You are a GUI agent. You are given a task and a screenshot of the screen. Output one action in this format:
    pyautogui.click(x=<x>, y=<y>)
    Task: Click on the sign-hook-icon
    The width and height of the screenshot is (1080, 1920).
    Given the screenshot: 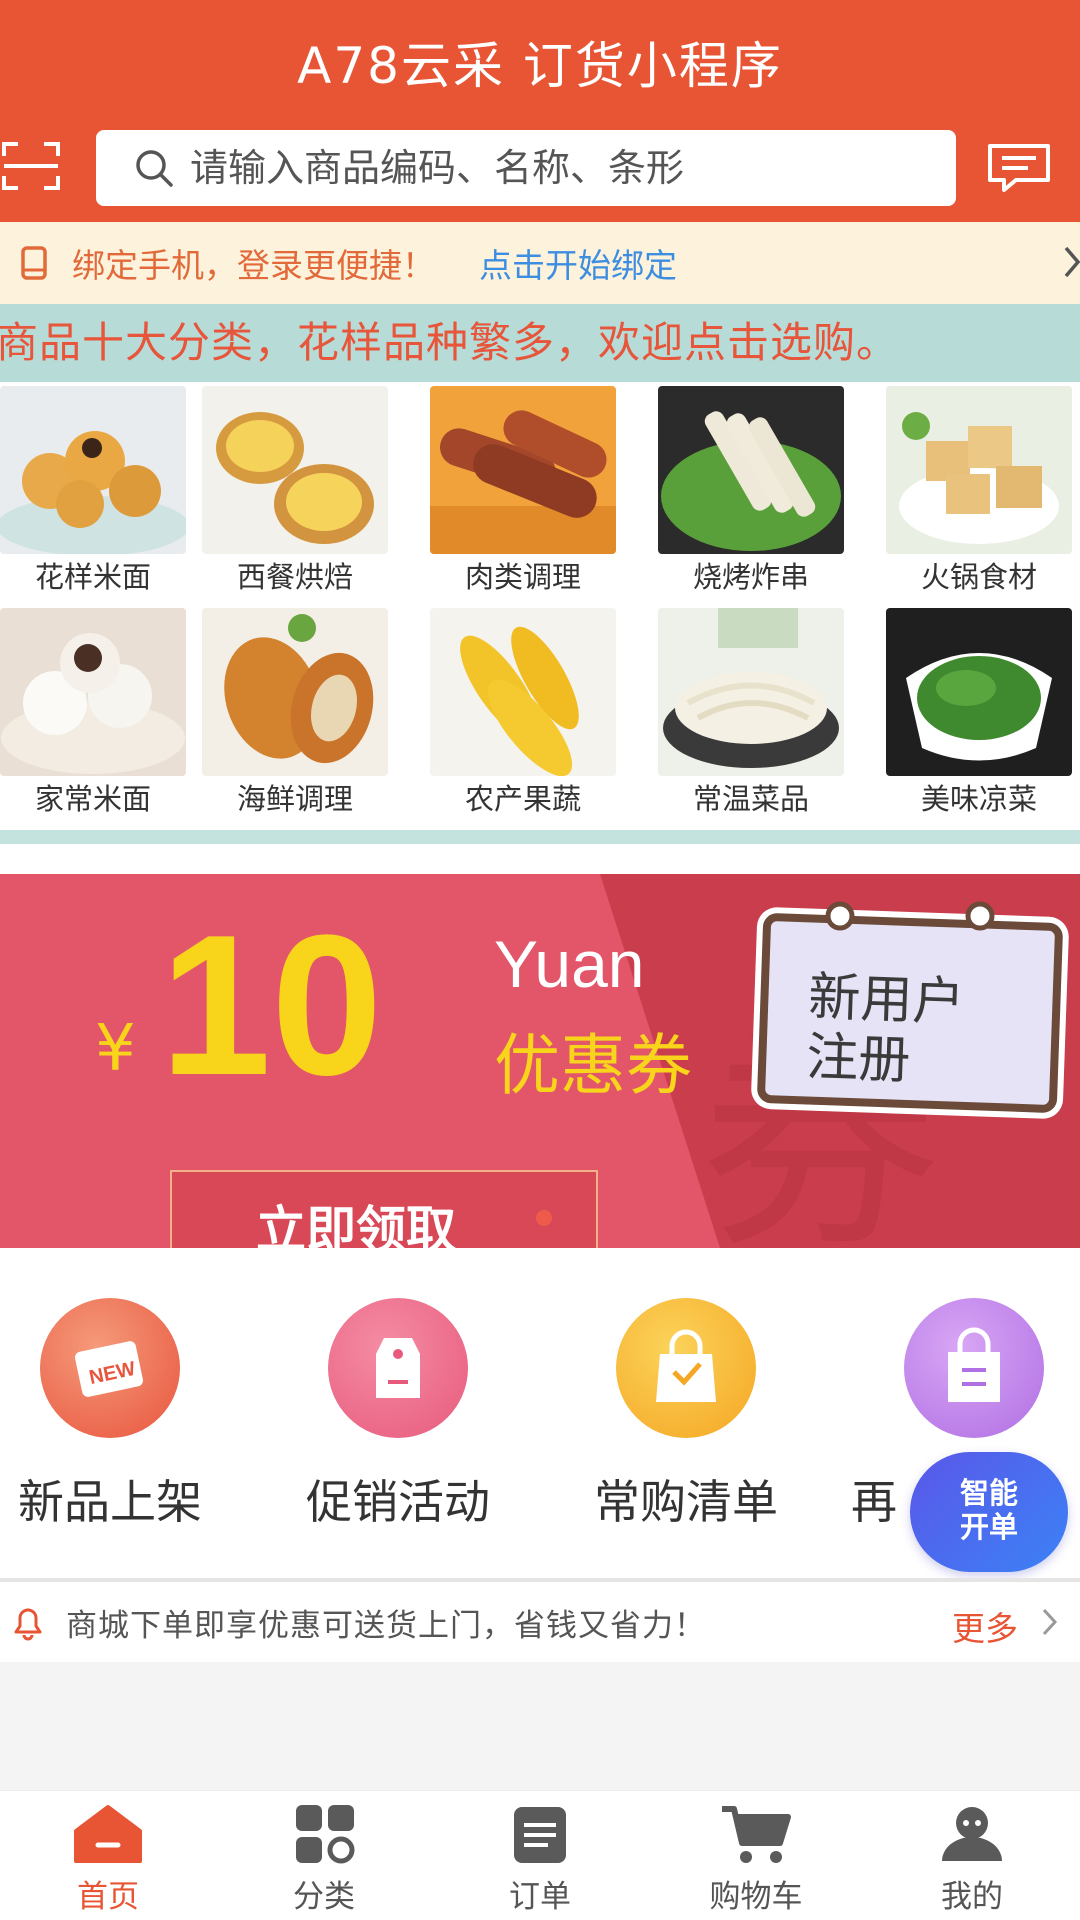 What is the action you would take?
    pyautogui.click(x=910, y=916)
    